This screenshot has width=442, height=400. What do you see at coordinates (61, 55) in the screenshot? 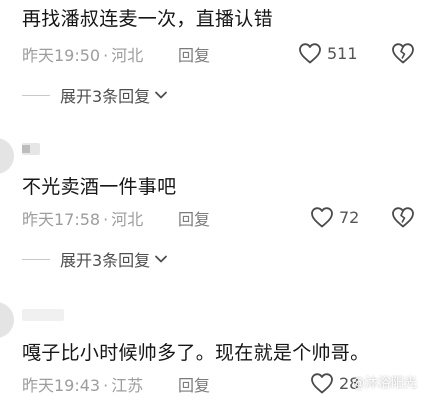
I see `comment-time: 昨天19:50` at bounding box center [61, 55].